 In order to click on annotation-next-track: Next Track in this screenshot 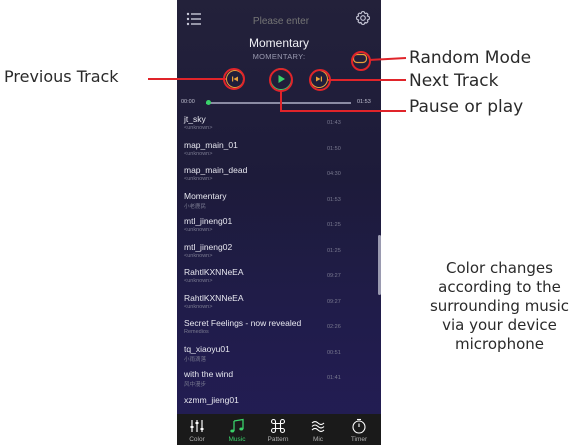, I will do `click(454, 81)`.